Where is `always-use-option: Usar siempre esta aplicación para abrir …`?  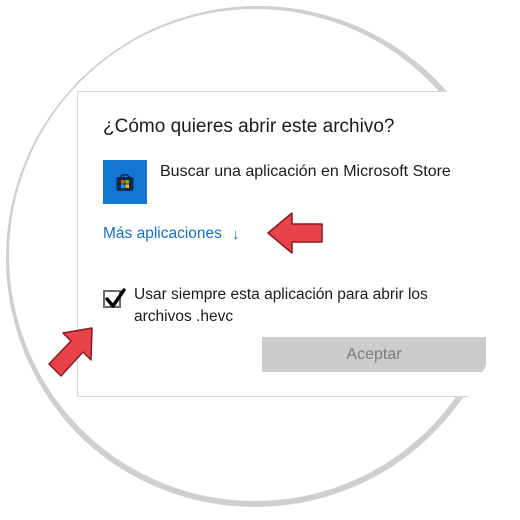 always-use-option: Usar siempre esta aplicación para abrir … is located at coordinates (278, 306).